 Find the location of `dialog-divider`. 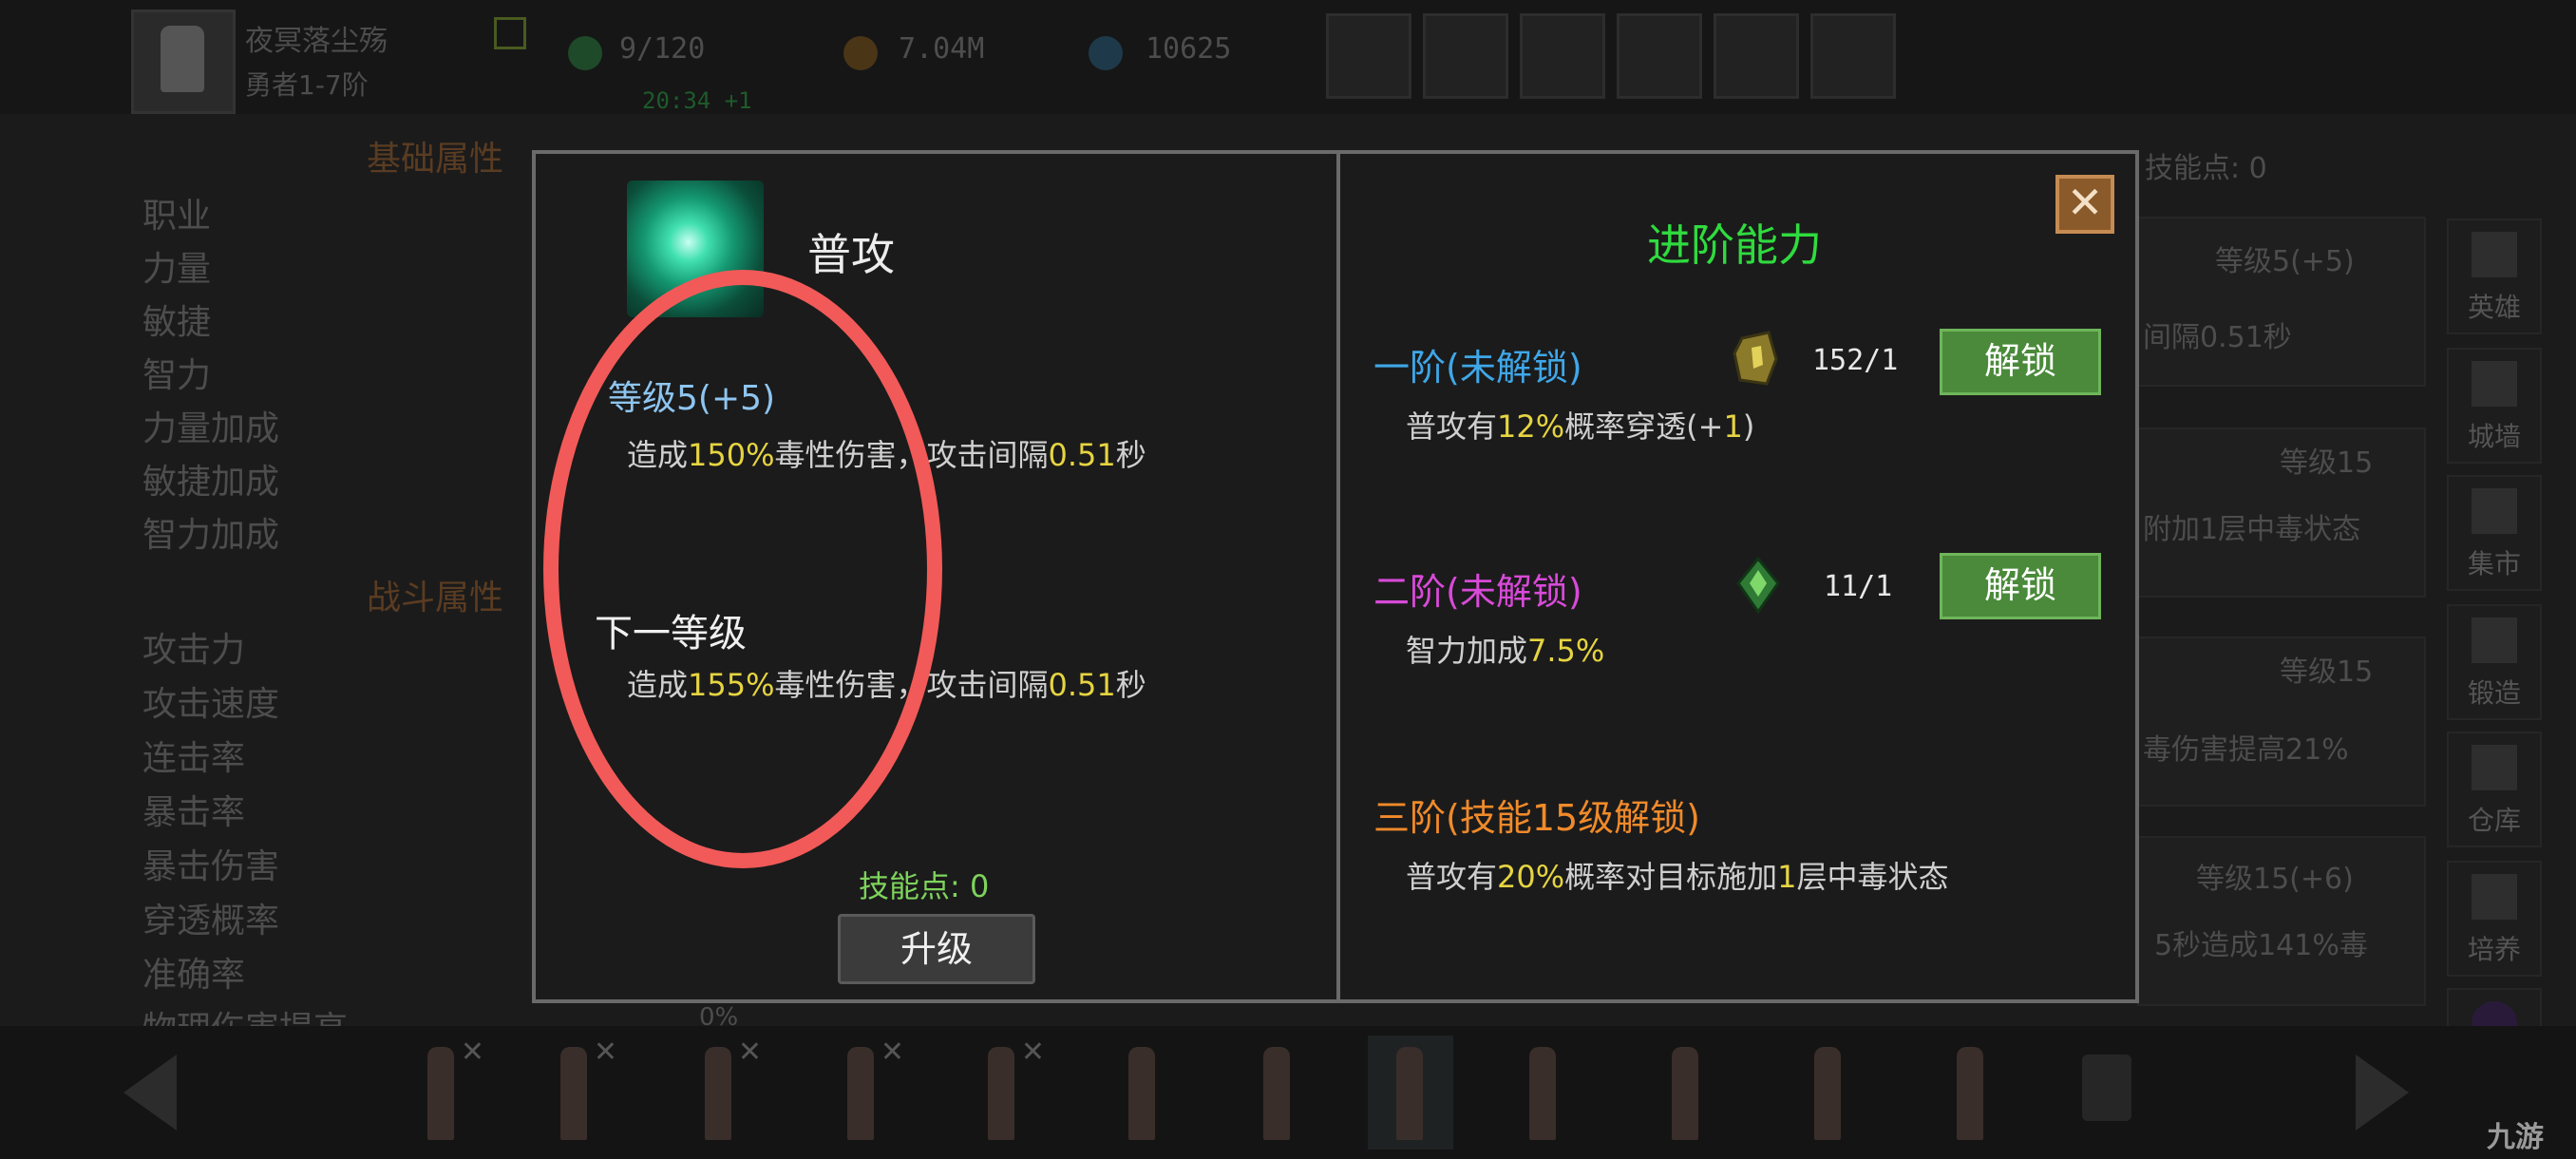

dialog-divider is located at coordinates (1338, 576).